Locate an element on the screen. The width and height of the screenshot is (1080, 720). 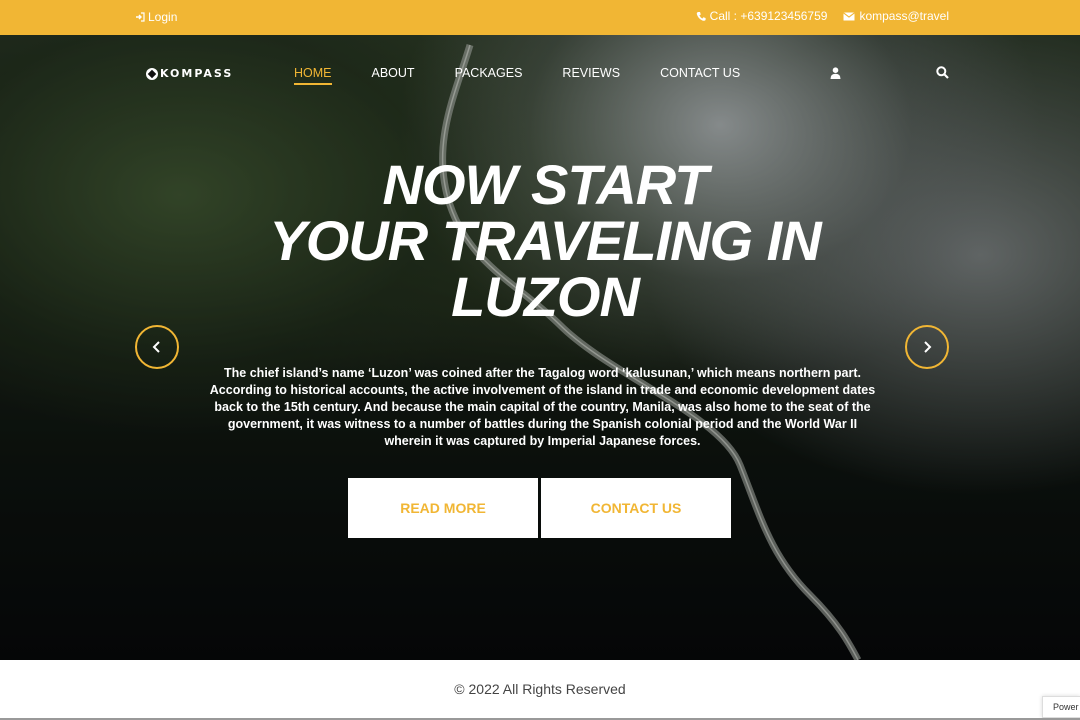
email-contact: kompass@travel is located at coordinates (896, 16).